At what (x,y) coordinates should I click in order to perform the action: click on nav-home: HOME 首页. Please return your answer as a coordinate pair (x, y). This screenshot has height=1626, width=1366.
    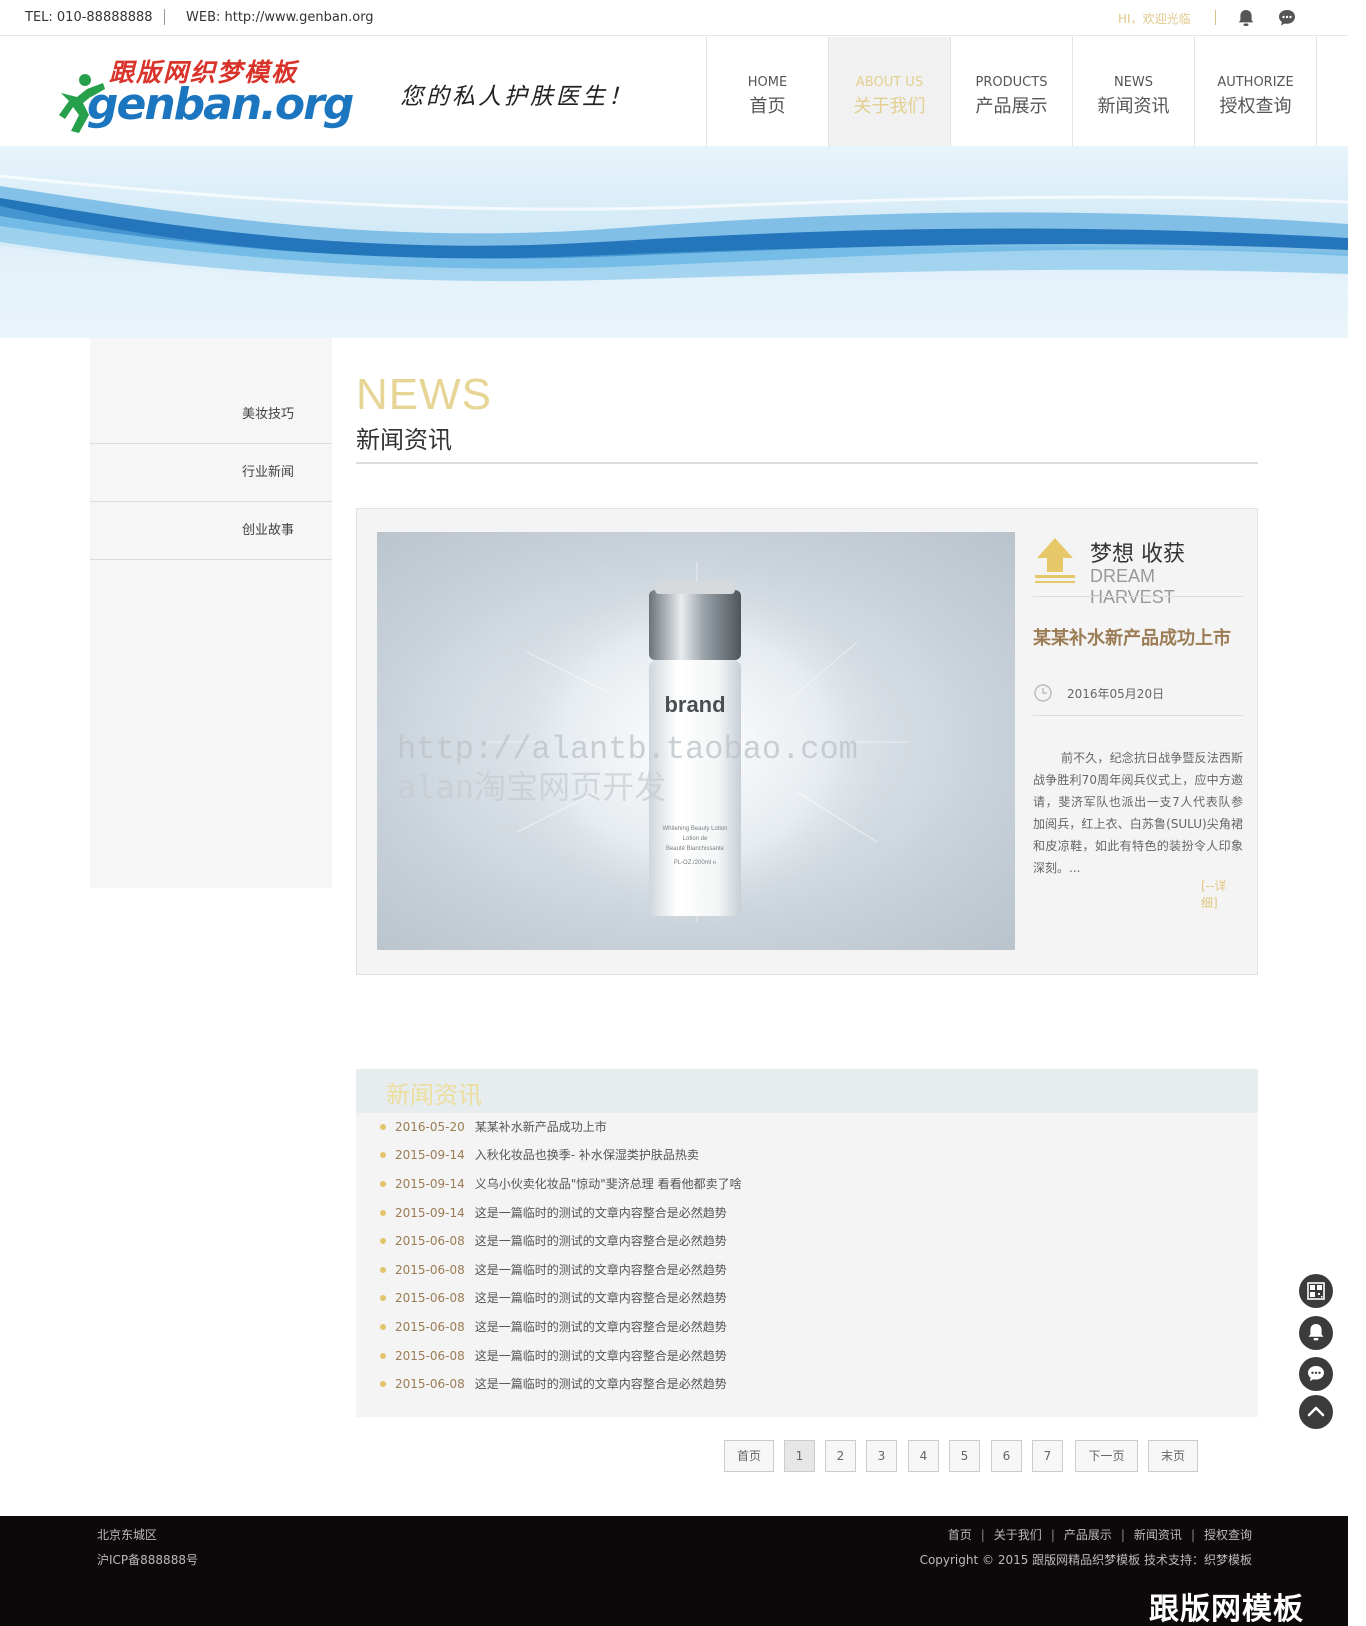
    Looking at the image, I should click on (768, 91).